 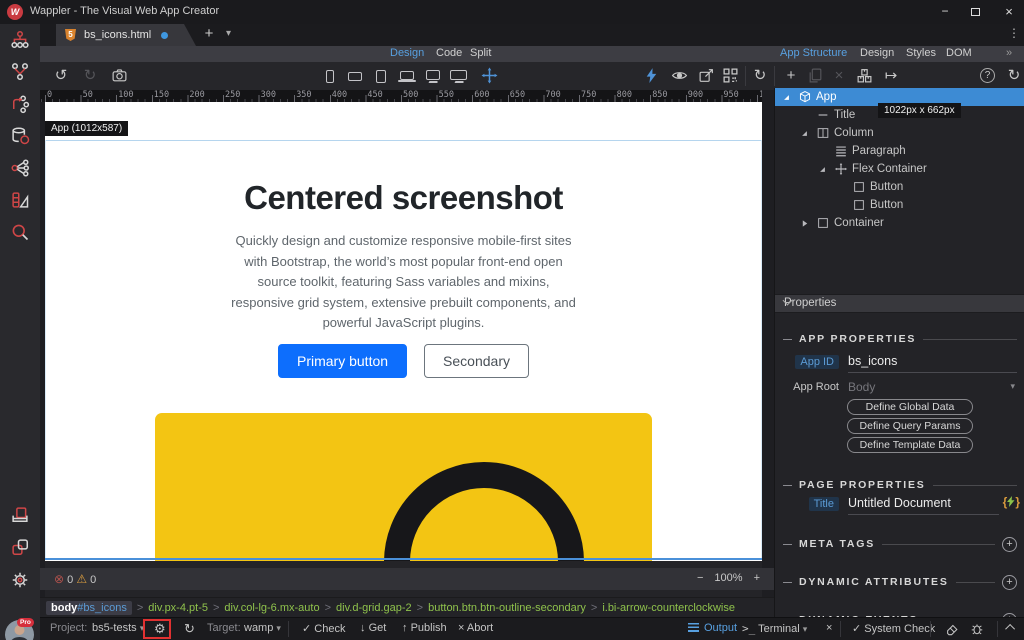 I want to click on define-template-data-button: Define Template Data, so click(x=910, y=445).